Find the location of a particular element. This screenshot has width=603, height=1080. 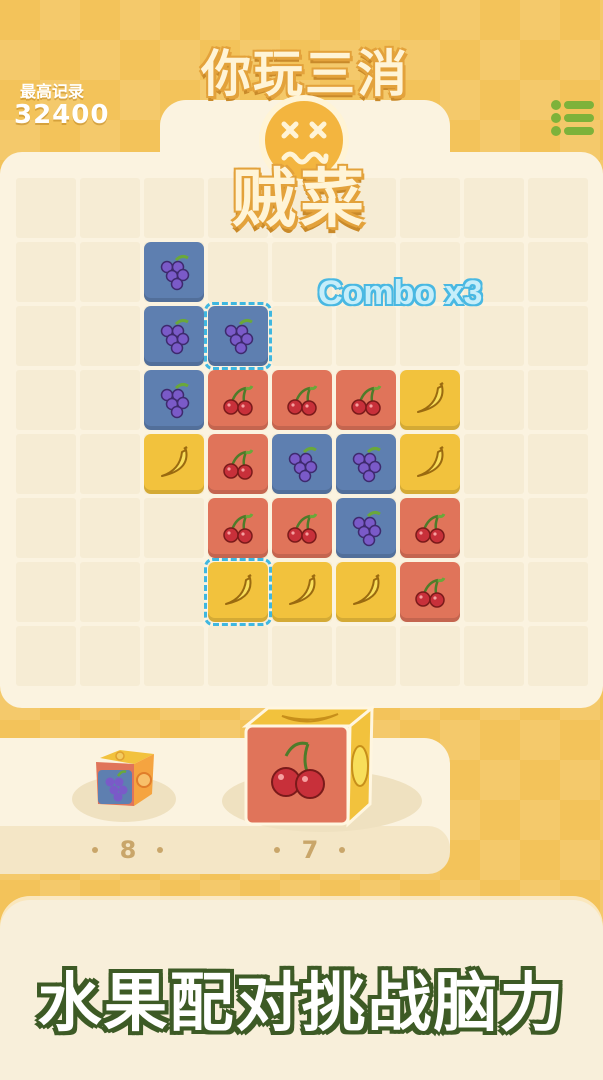

menu-button is located at coordinates (573, 118).